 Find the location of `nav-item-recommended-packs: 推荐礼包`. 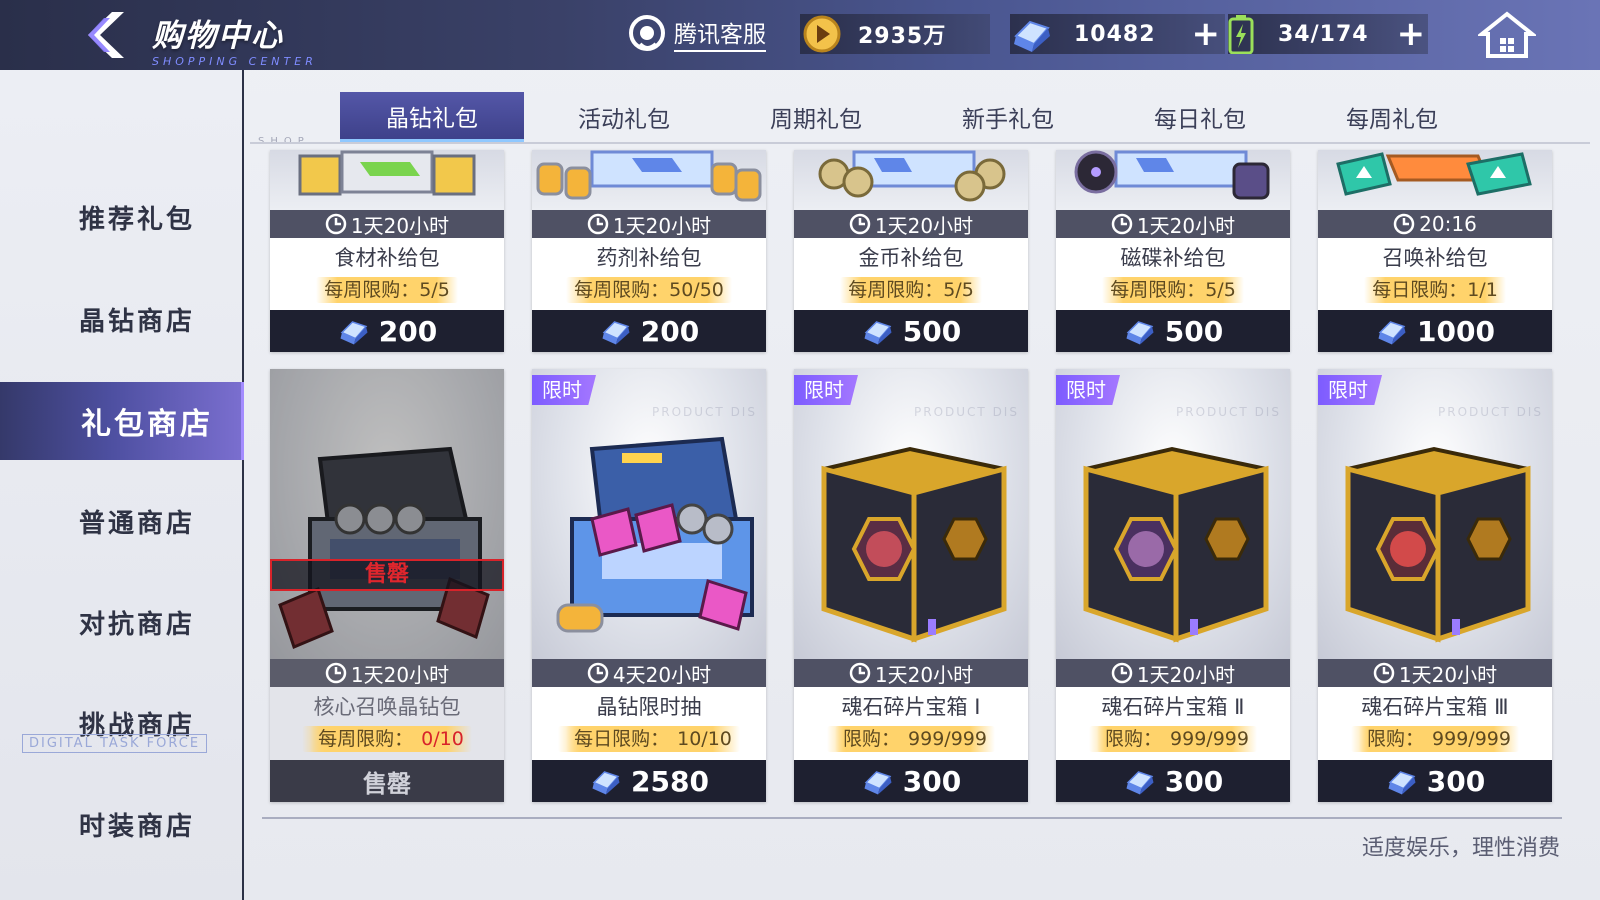

nav-item-recommended-packs: 推荐礼包 is located at coordinates (122, 217).